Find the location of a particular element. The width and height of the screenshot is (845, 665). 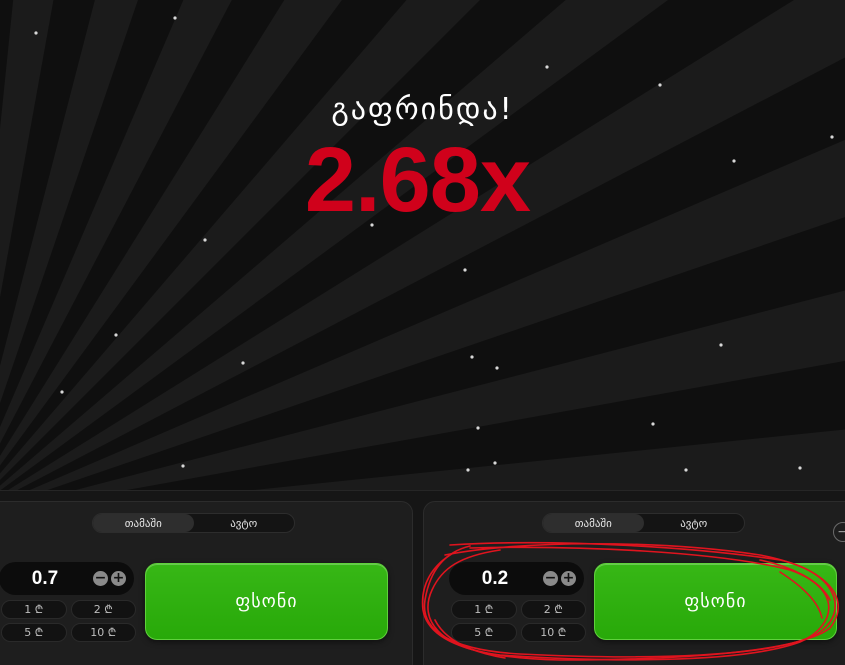

crash-multiplier: 2.68x is located at coordinates (417, 180).